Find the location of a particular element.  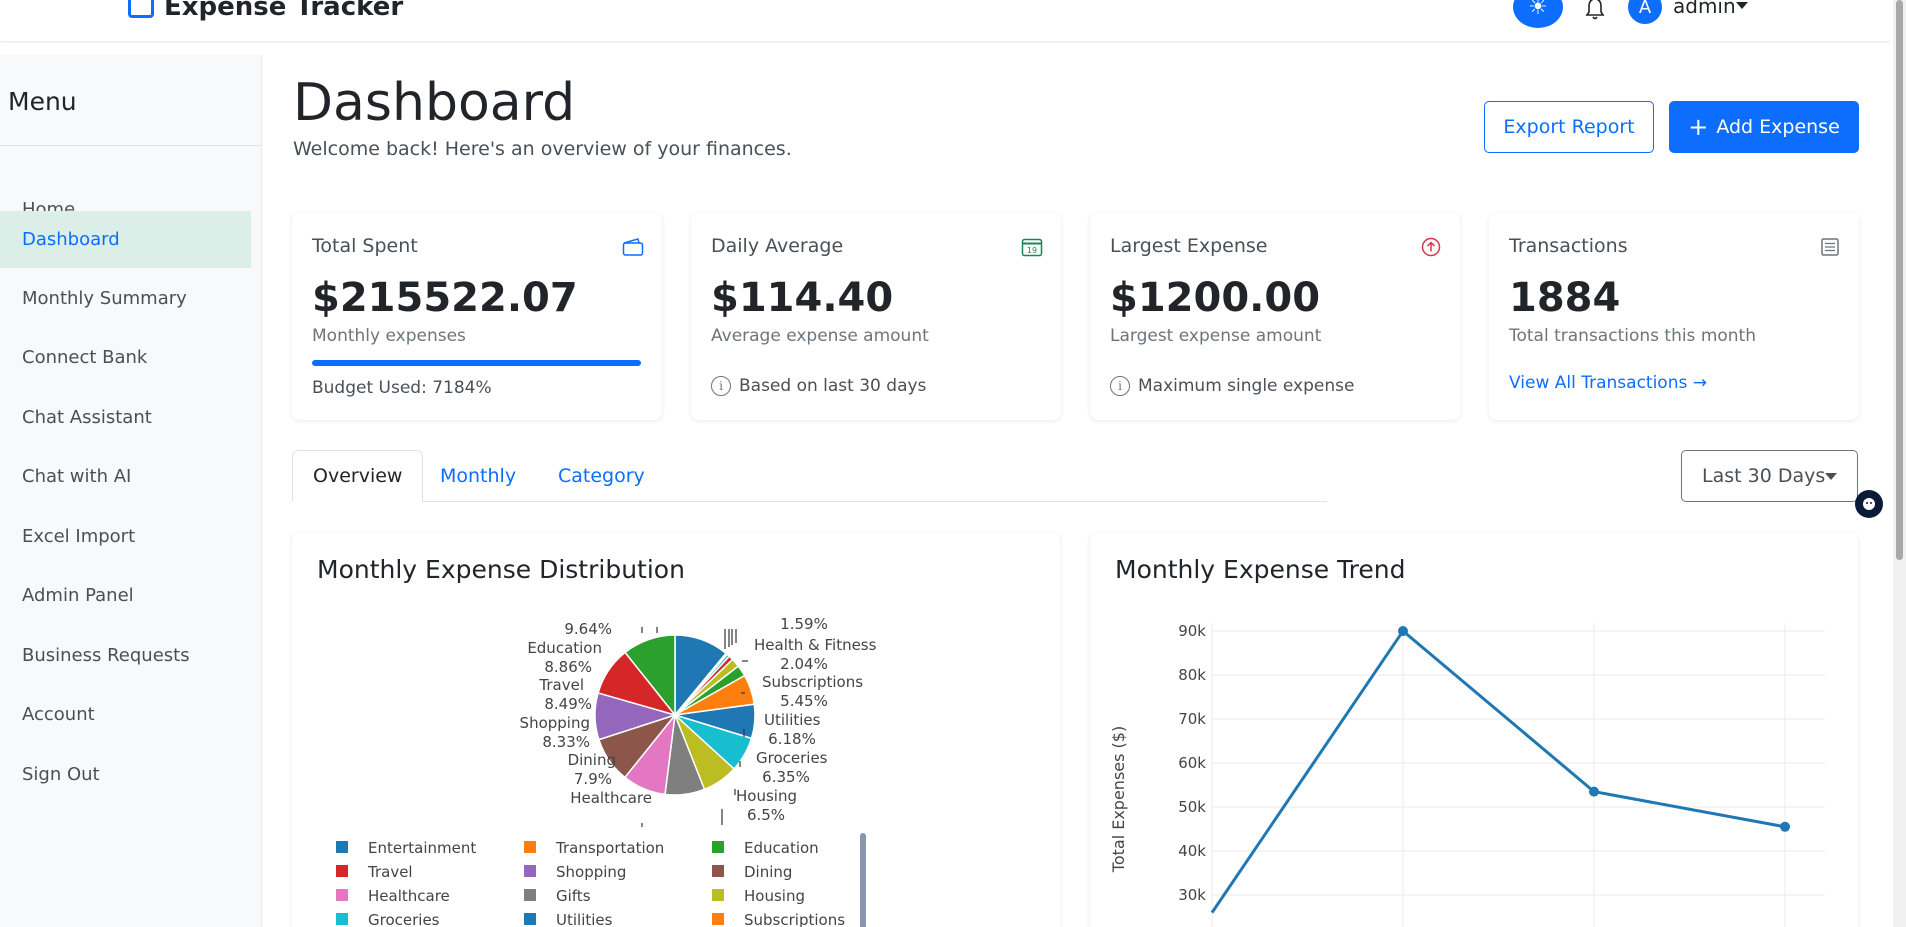

card-title: Total Spent is located at coordinates (365, 246).